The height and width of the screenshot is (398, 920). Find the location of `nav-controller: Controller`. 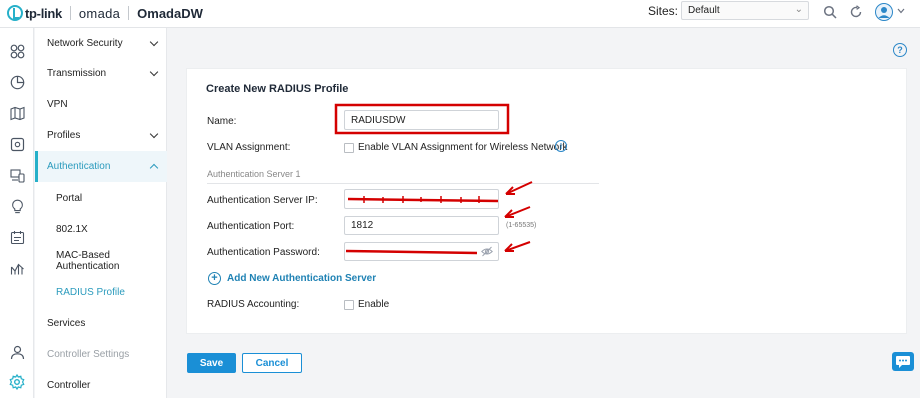

nav-controller: Controller is located at coordinates (101, 384).